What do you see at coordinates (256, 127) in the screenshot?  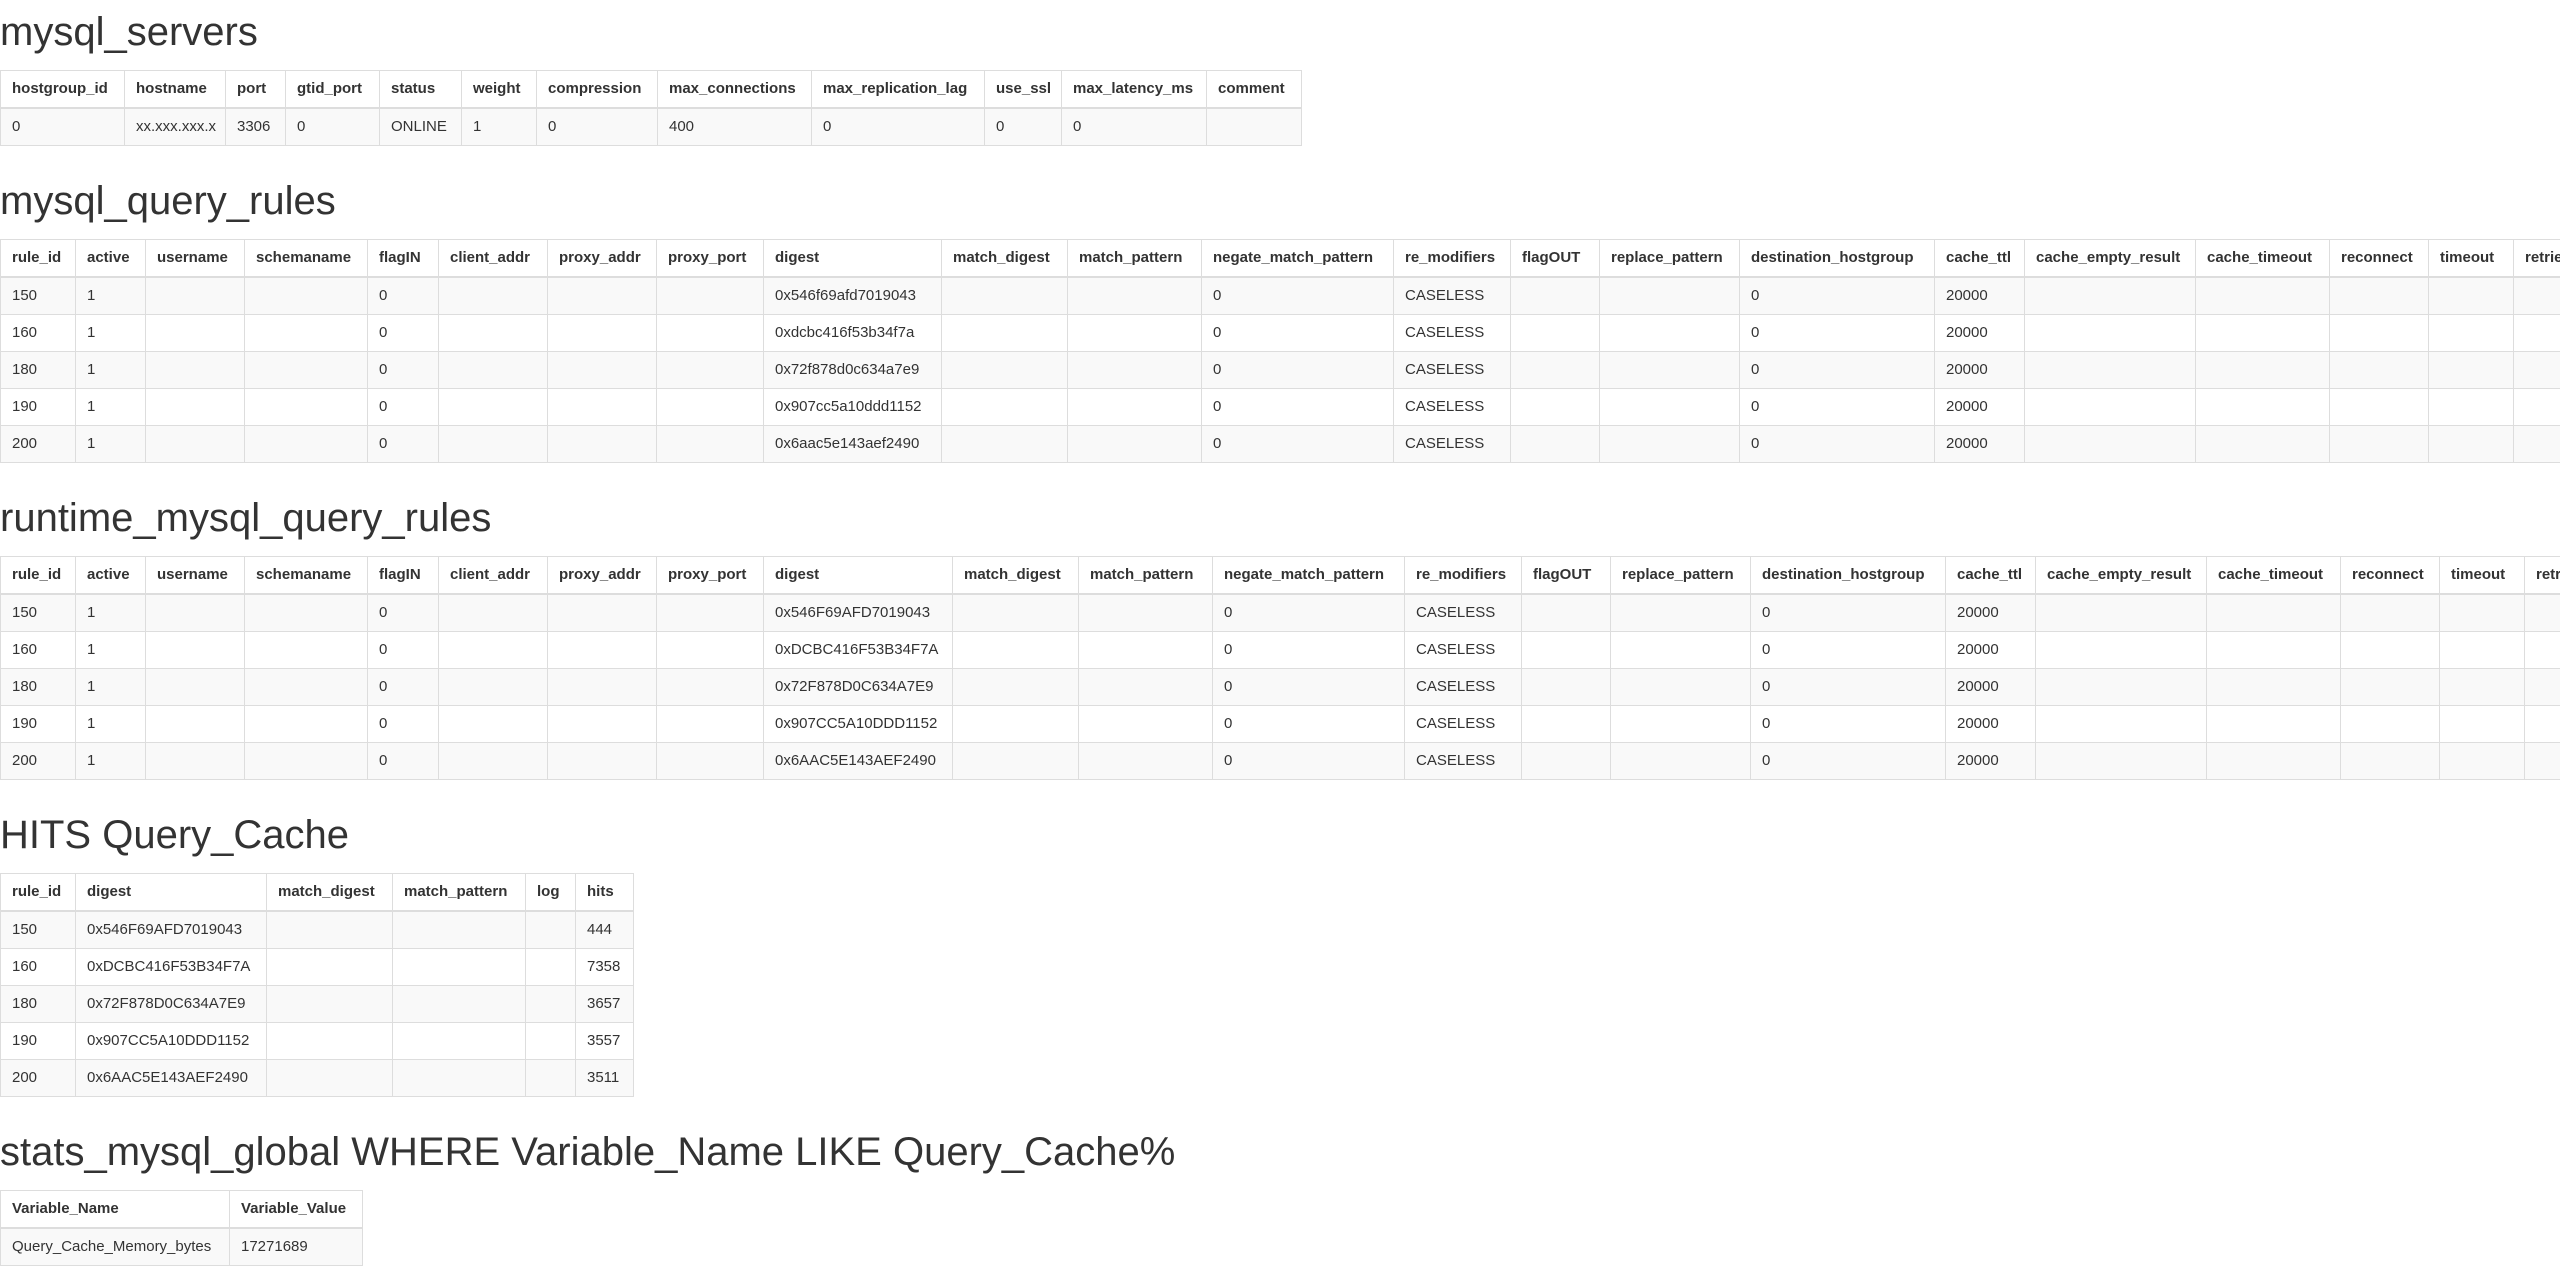 I see `table-cell: 3306` at bounding box center [256, 127].